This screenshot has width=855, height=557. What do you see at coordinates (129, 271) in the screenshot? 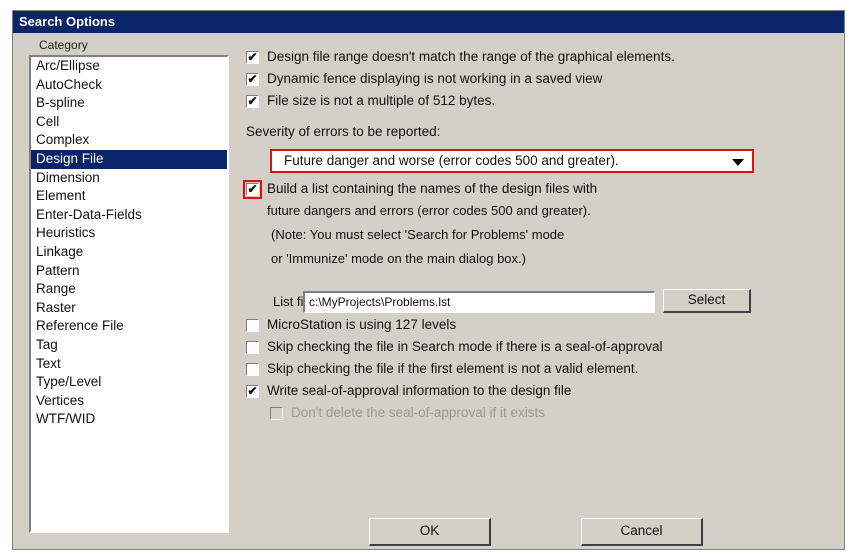
I see `category-item-pattern: Pattern` at bounding box center [129, 271].